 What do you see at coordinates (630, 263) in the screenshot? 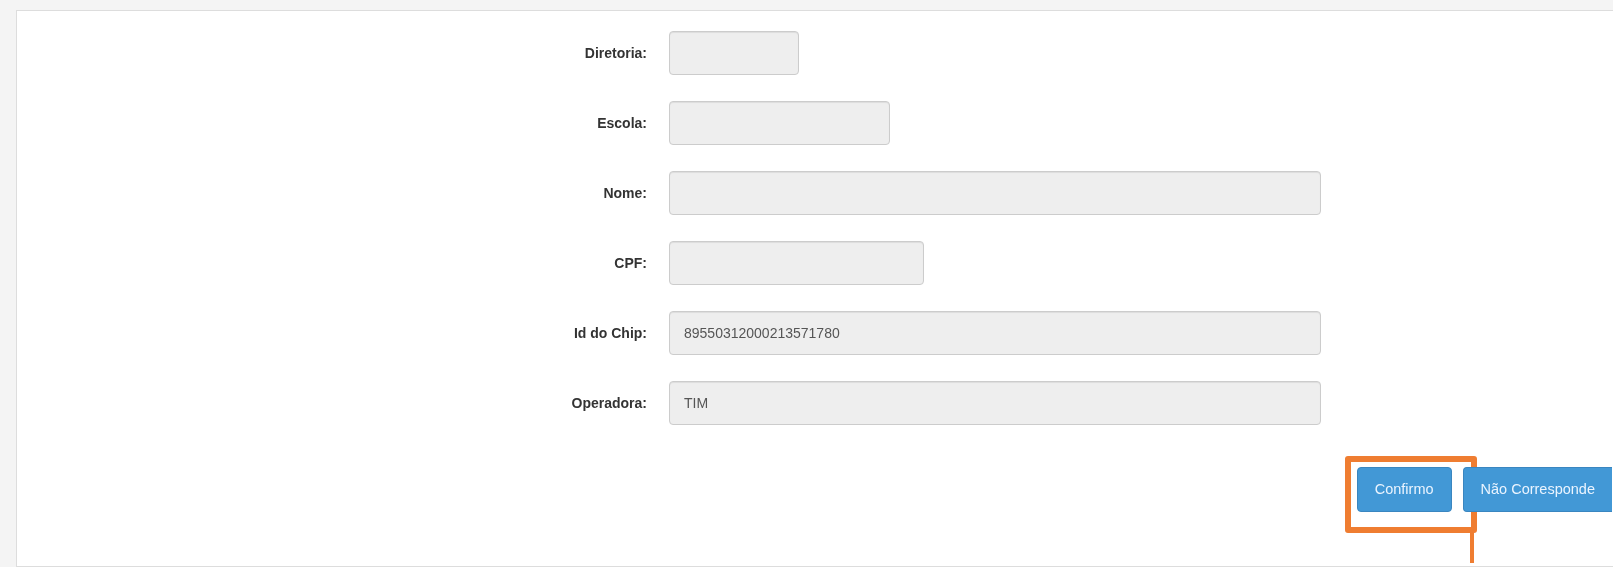
I see `field-label: CPF:` at bounding box center [630, 263].